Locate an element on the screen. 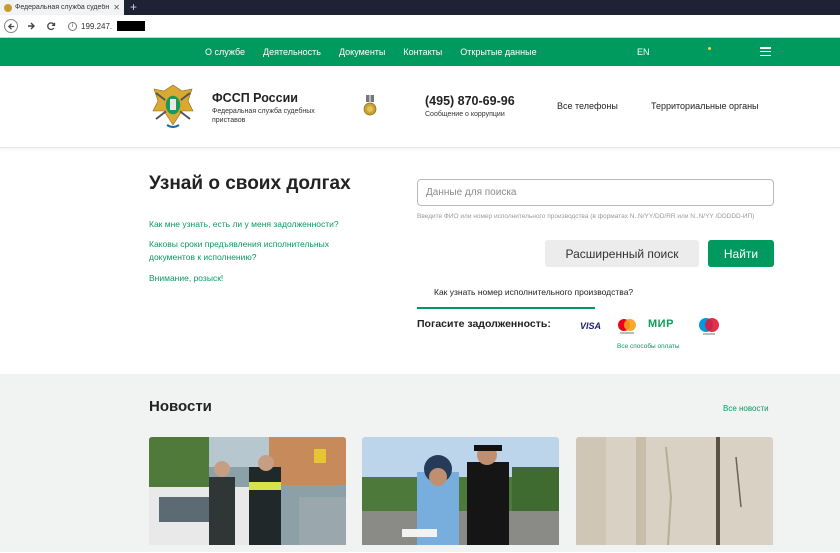 This screenshot has height=553, width=840. regions-link: Территориальные органы is located at coordinates (705, 106).